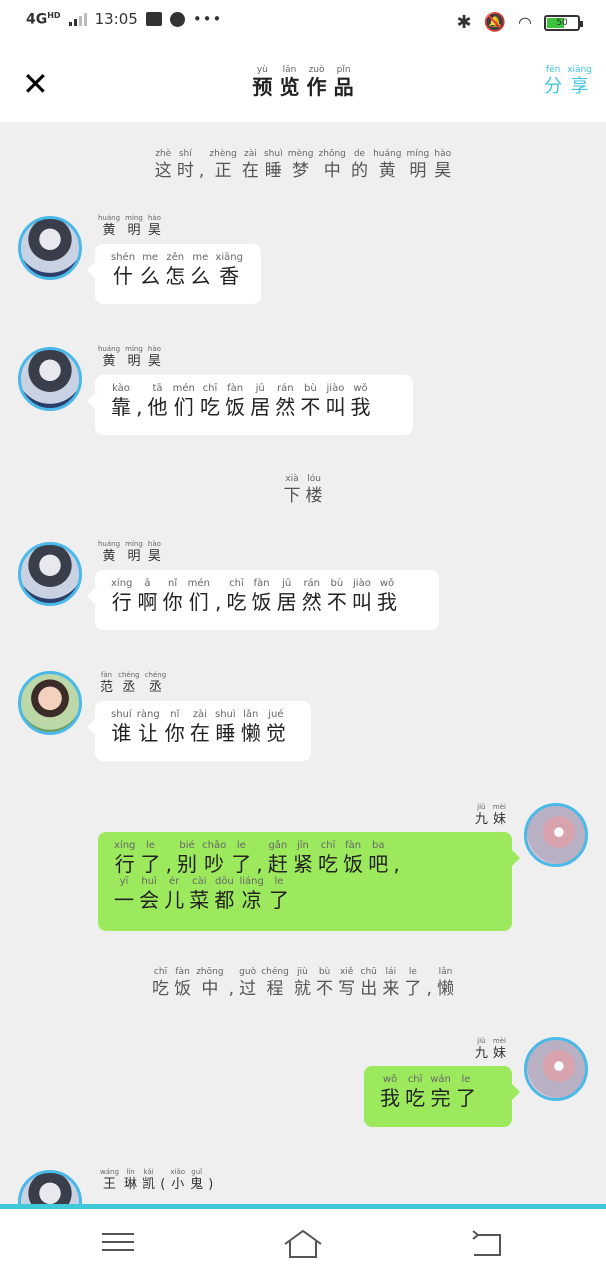  I want to click on chat-bubble: shuí 谁 ràng 让 nǐ 你 zài 在 shuì 睡 lǎn 懒 jué 觉, so click(199, 731).